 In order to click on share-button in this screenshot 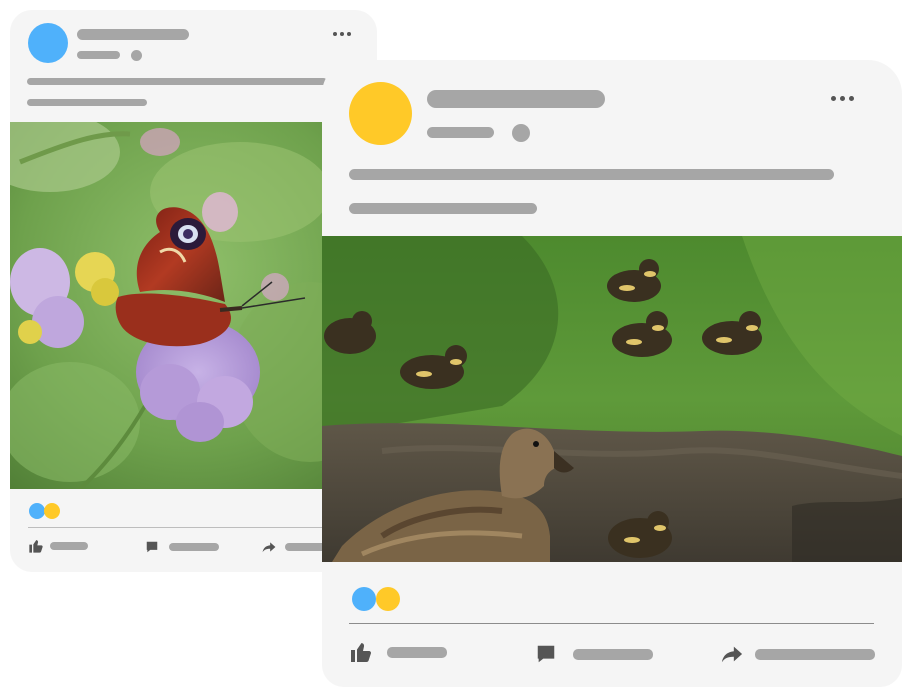, I will do `click(797, 654)`.